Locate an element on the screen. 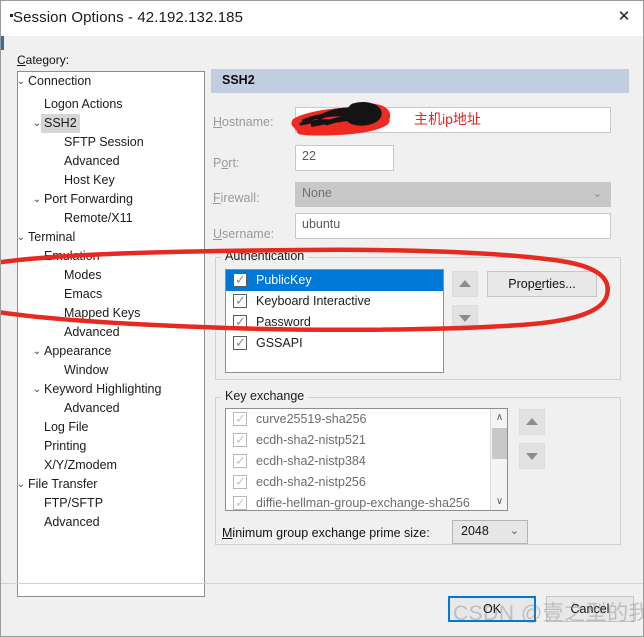  username-label-rest: sername: is located at coordinates (248, 234).